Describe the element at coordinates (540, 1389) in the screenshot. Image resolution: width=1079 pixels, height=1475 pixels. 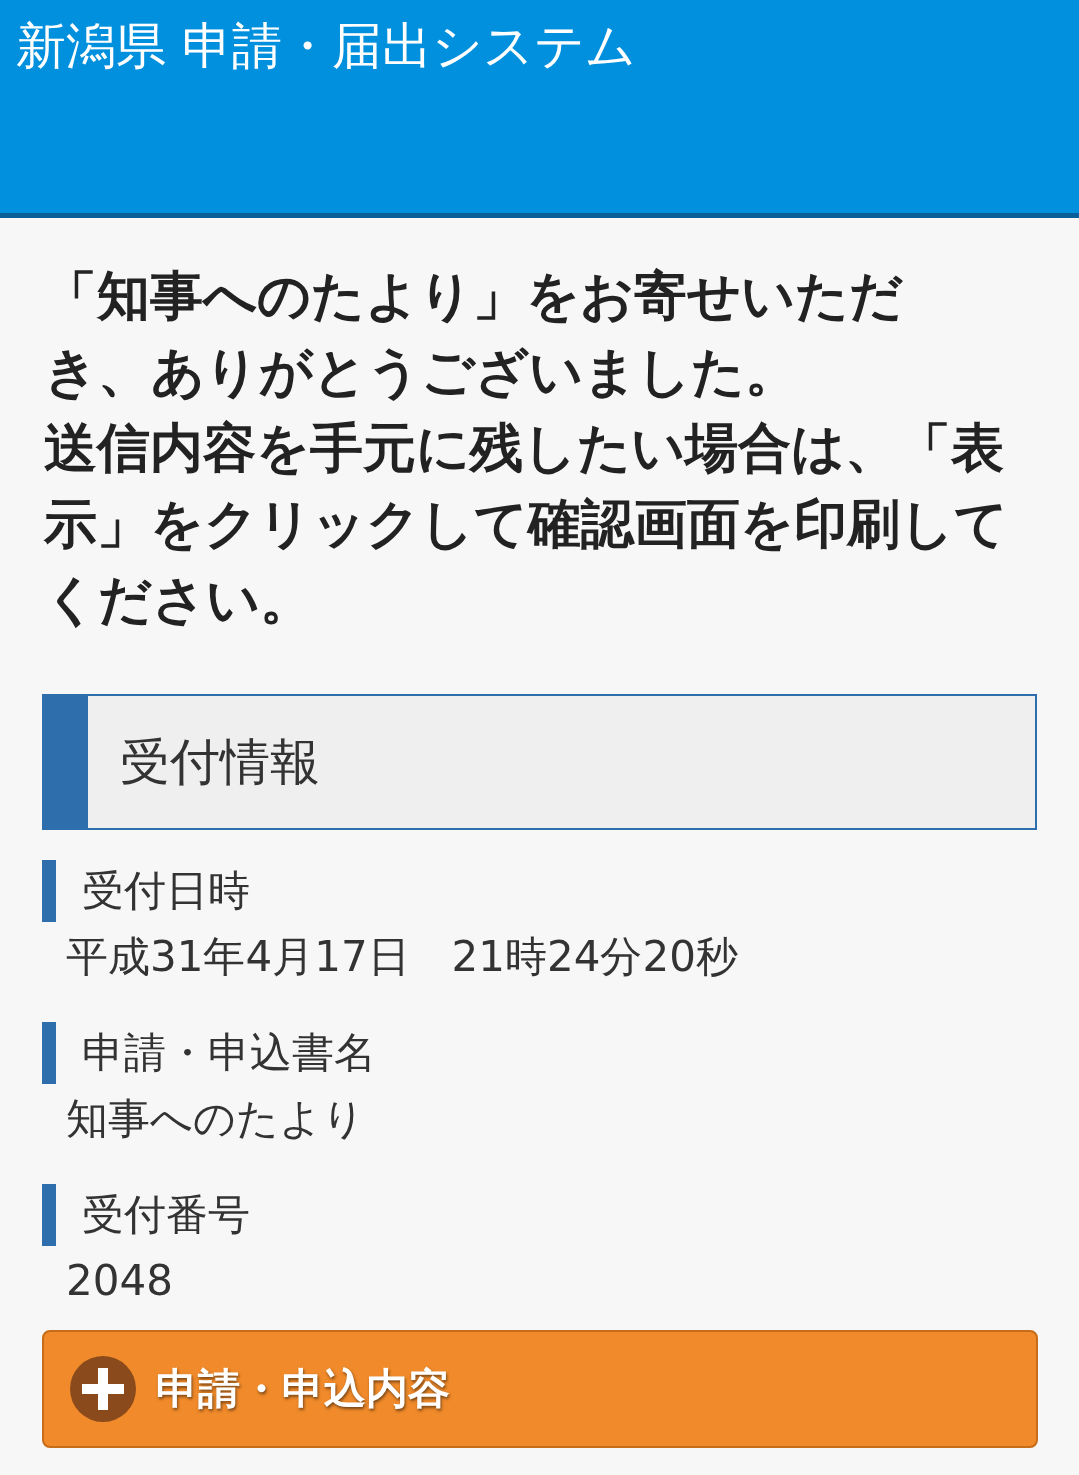
I see `expand-button: 申請・申込内容` at that location.